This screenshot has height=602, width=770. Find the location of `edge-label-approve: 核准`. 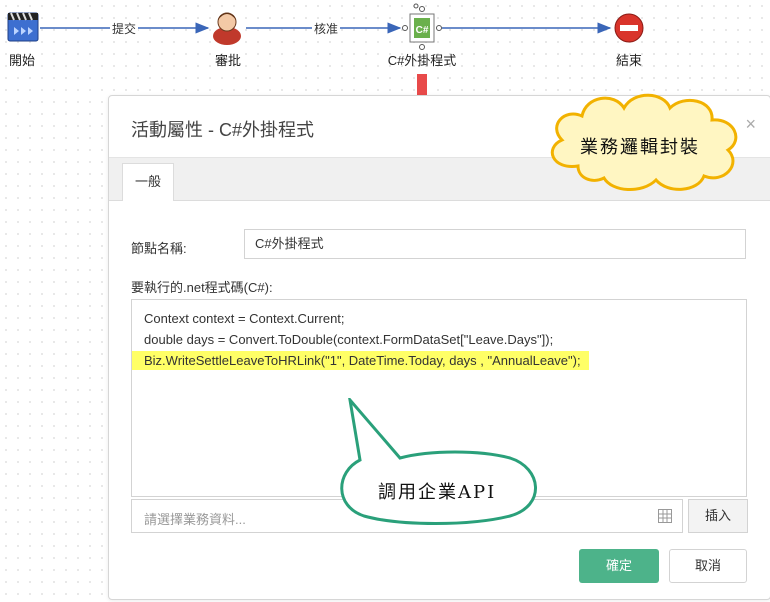

edge-label-approve: 核准 is located at coordinates (326, 28).